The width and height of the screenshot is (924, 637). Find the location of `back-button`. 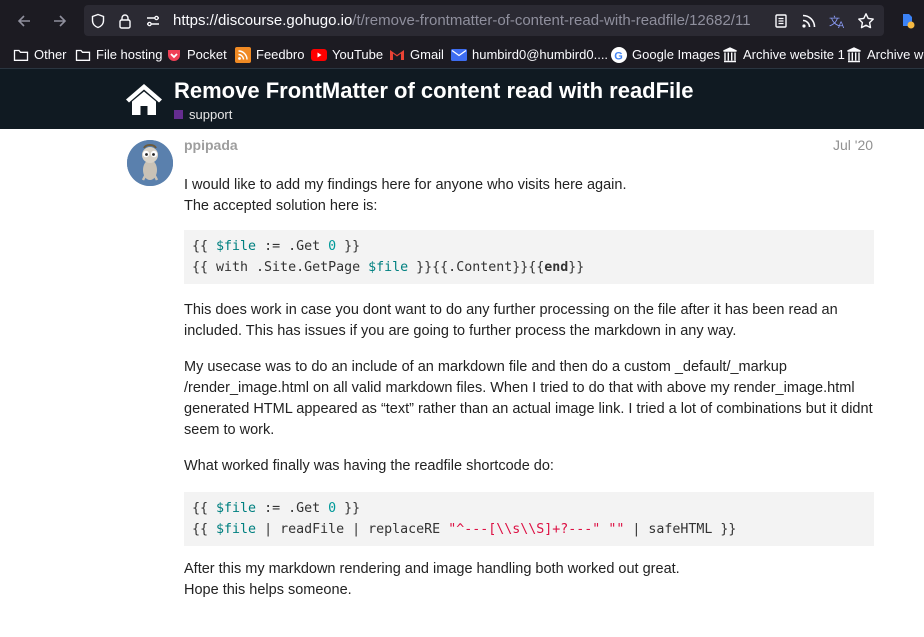

back-button is located at coordinates (24, 21).